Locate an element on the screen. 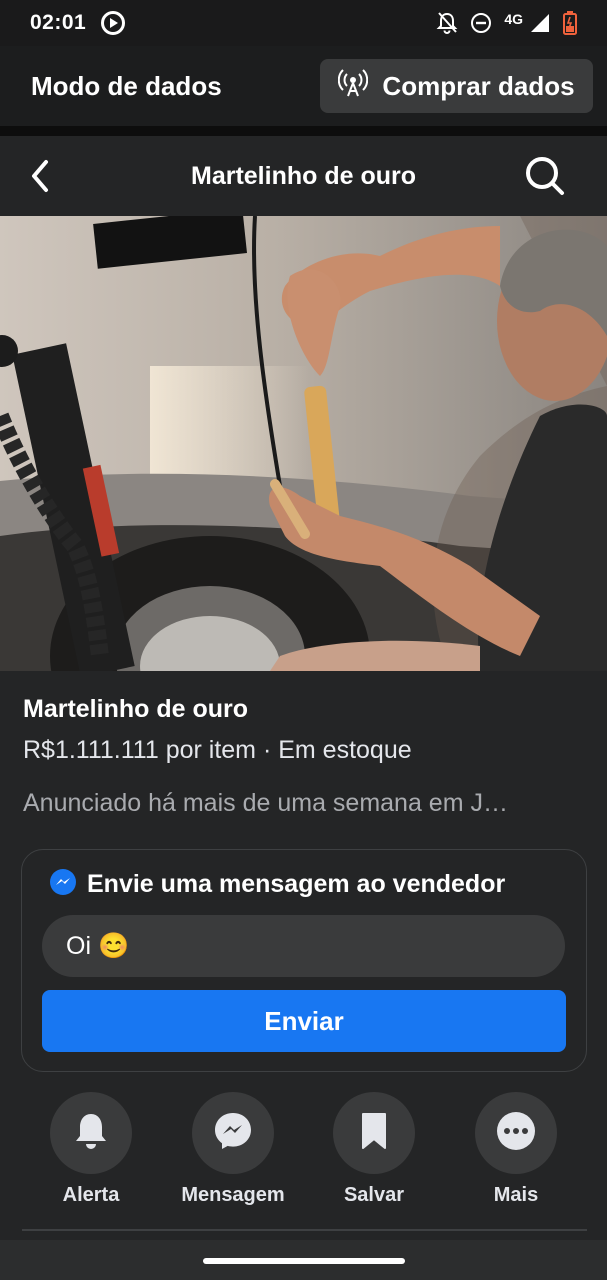  message-button is located at coordinates (233, 1133).